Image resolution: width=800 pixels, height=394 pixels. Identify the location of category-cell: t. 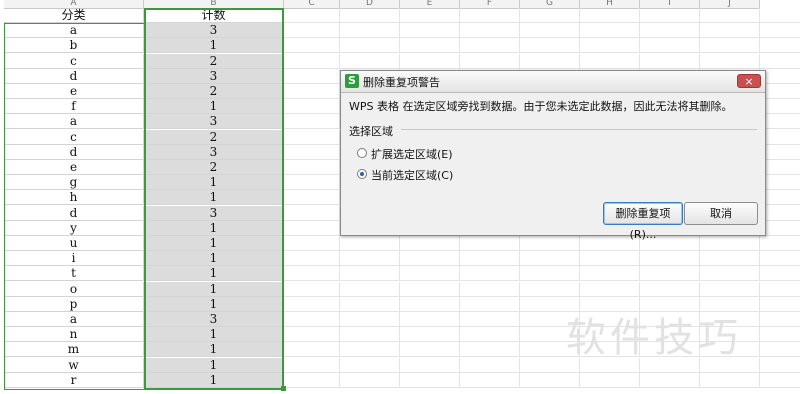
(74, 273).